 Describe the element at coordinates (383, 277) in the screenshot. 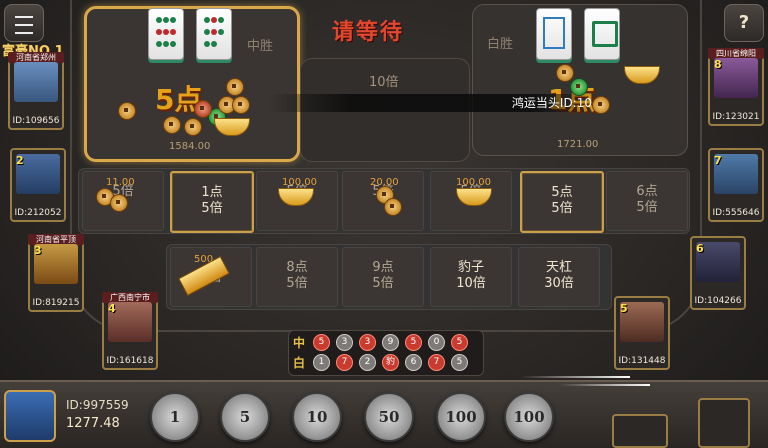

I see `bet-cell-9-point: 9点 5倍` at that location.